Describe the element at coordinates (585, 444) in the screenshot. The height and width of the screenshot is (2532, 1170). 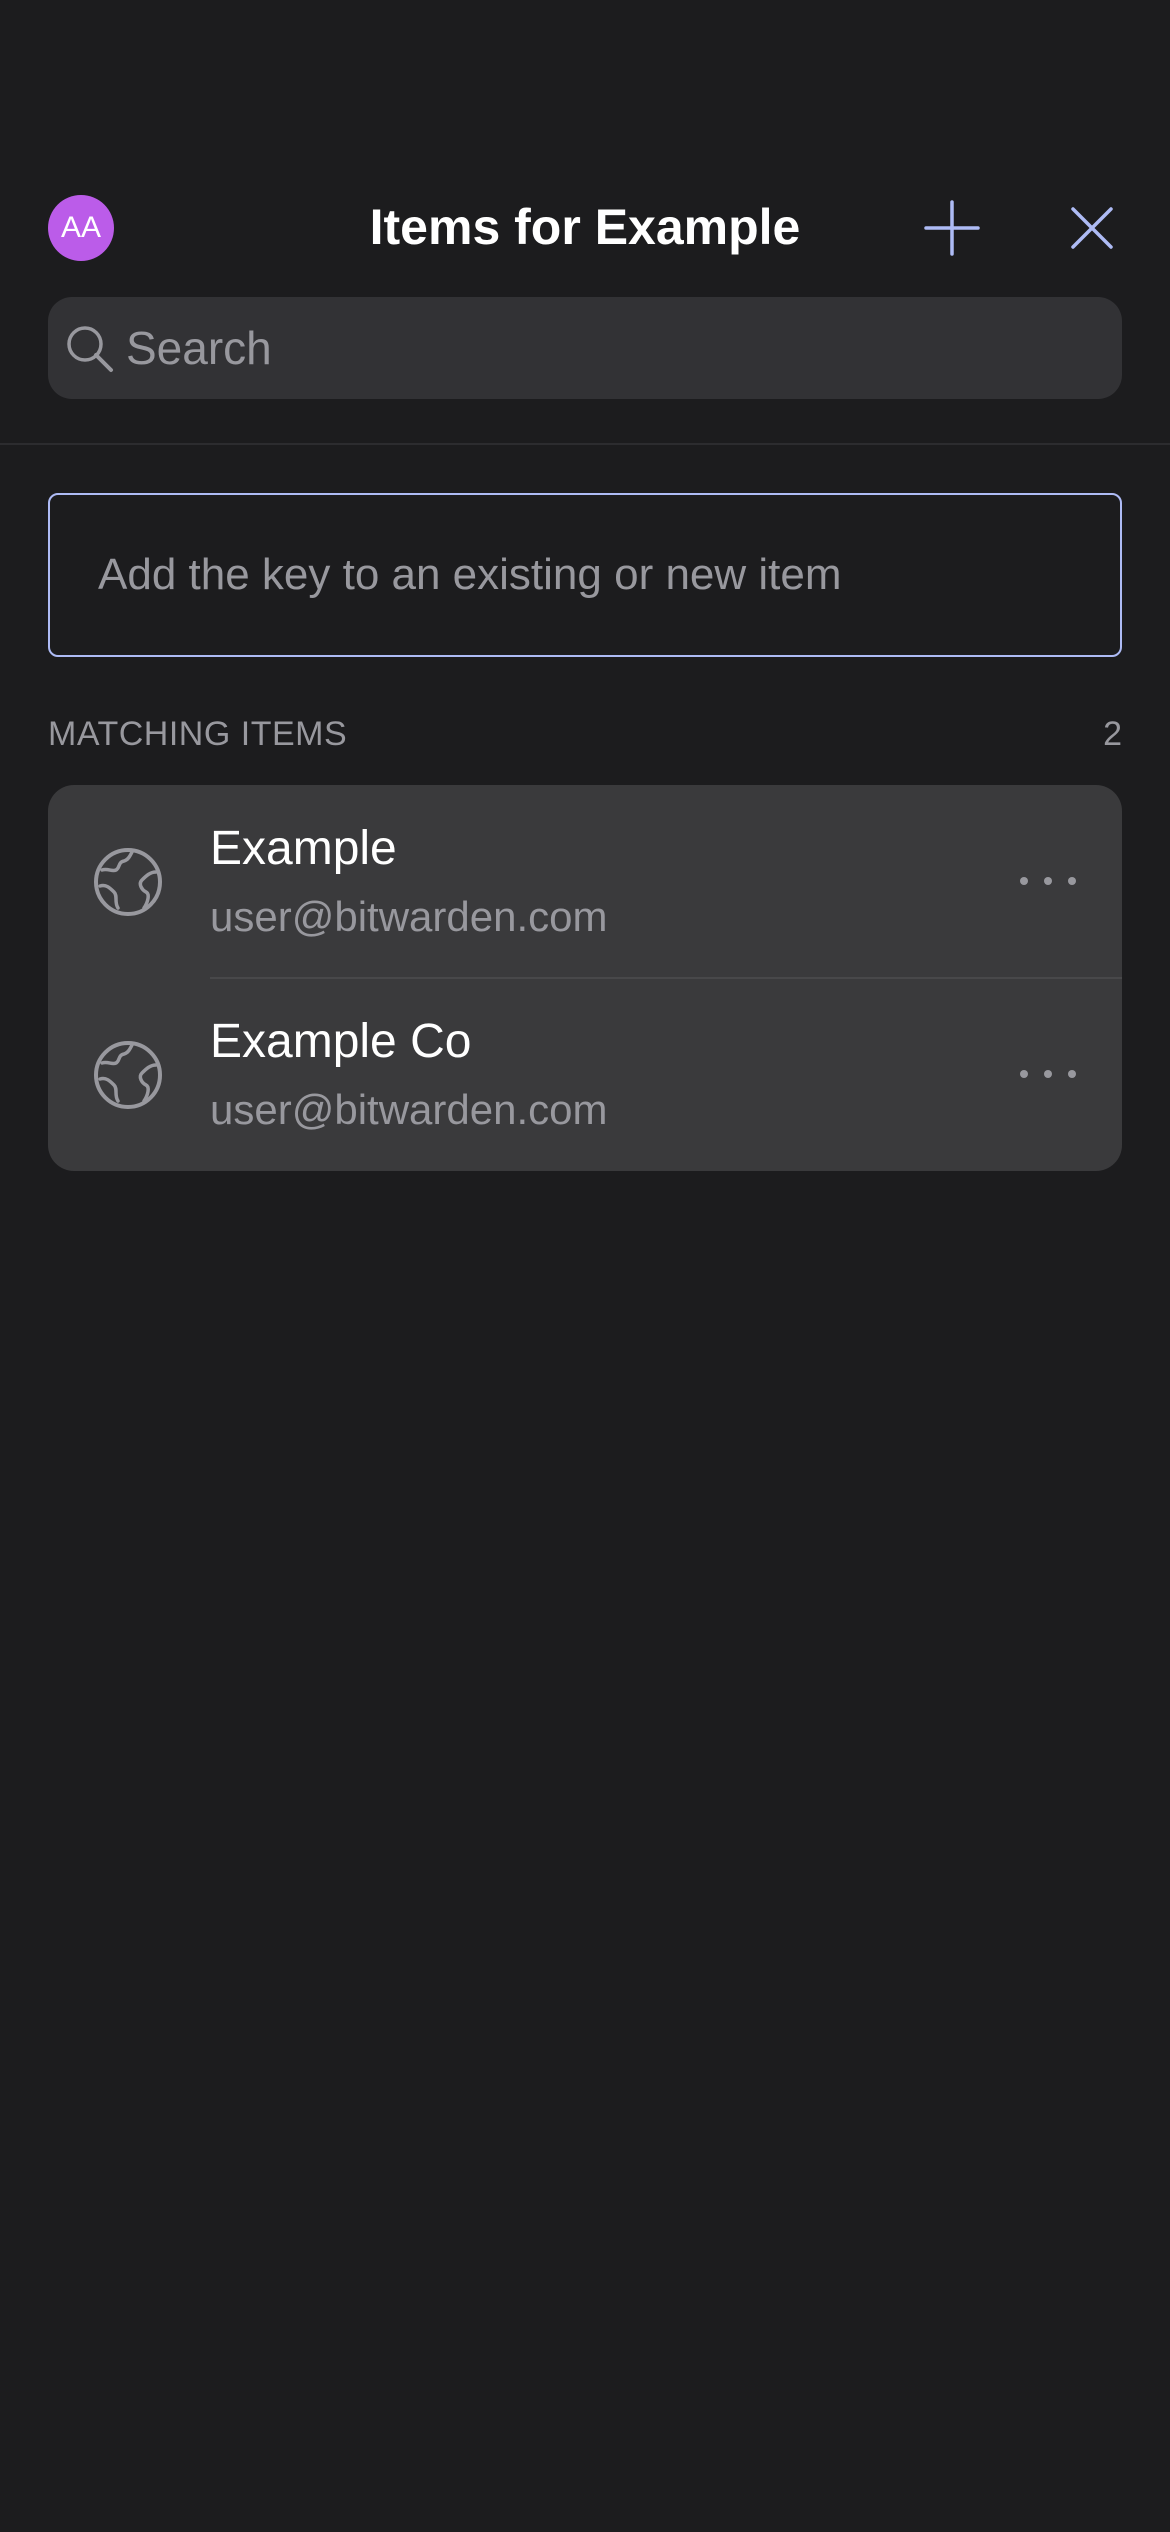
I see `header-divider` at that location.